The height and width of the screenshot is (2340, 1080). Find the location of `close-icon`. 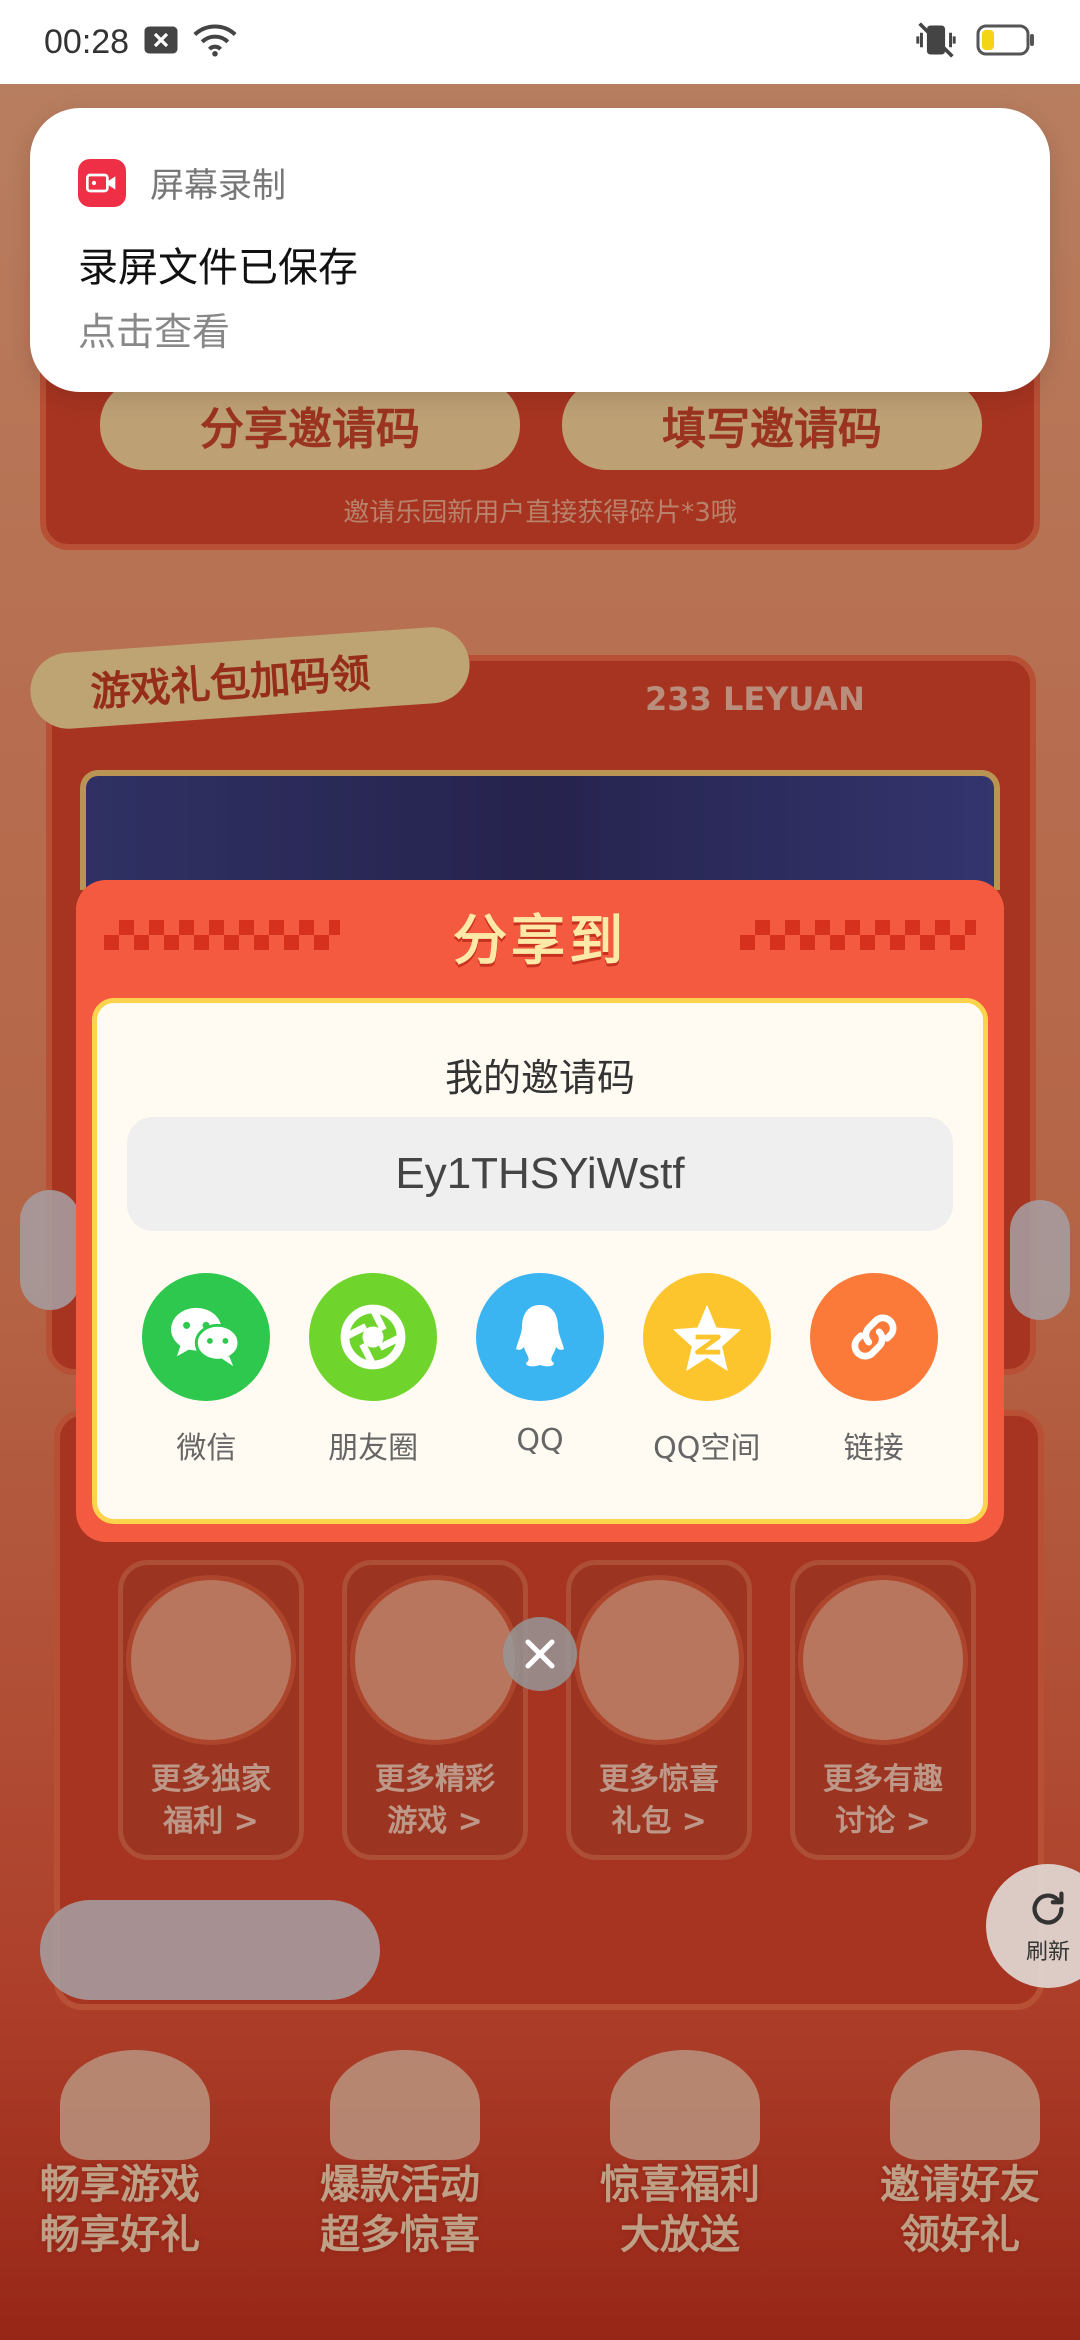

close-icon is located at coordinates (540, 1654).